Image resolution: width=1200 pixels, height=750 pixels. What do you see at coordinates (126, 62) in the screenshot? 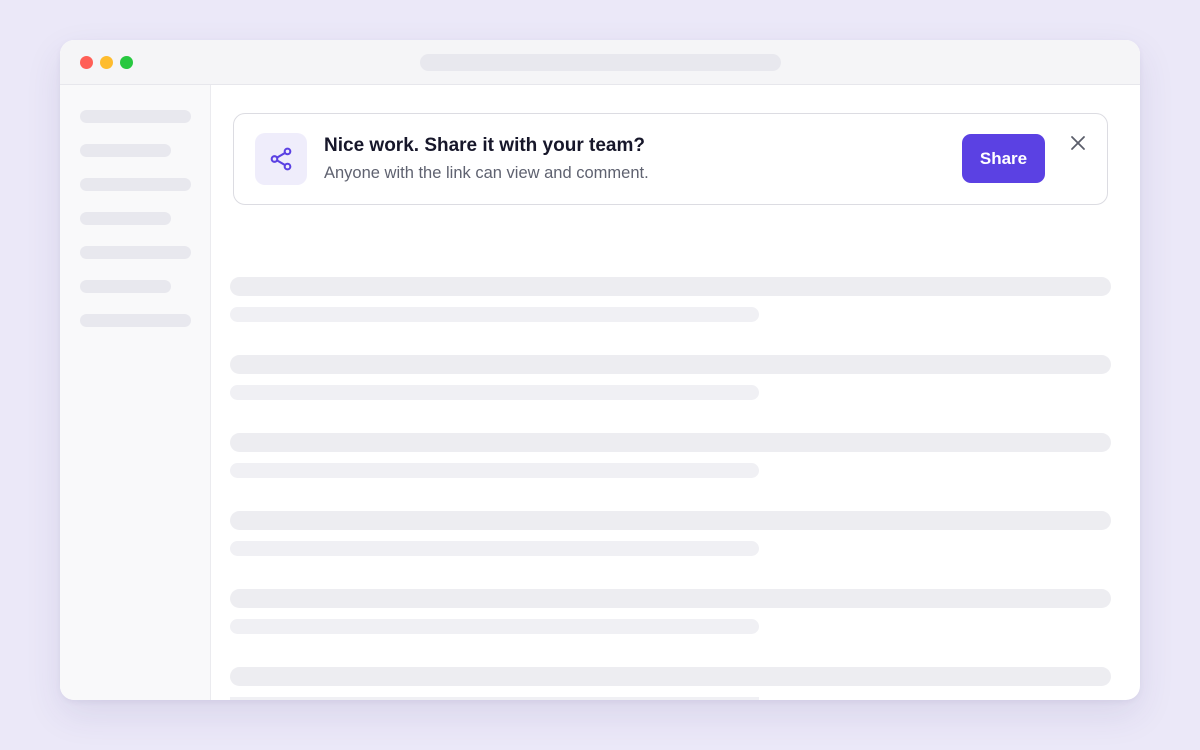
I see `zoom-window-button` at bounding box center [126, 62].